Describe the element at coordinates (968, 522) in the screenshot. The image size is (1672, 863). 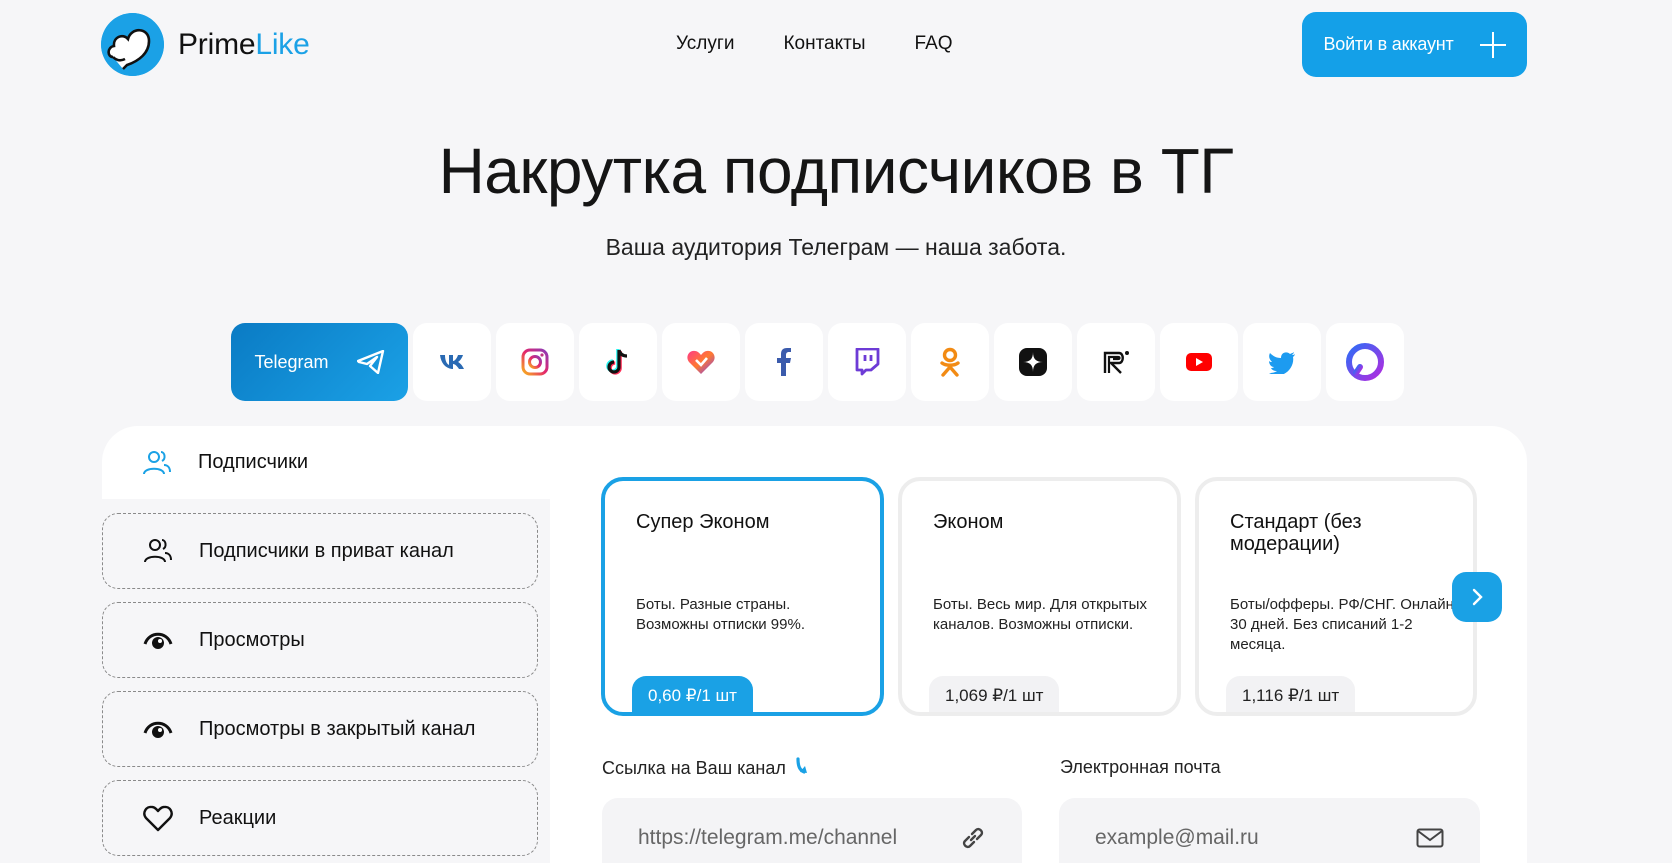
I see `tariff-name: Эконом` at that location.